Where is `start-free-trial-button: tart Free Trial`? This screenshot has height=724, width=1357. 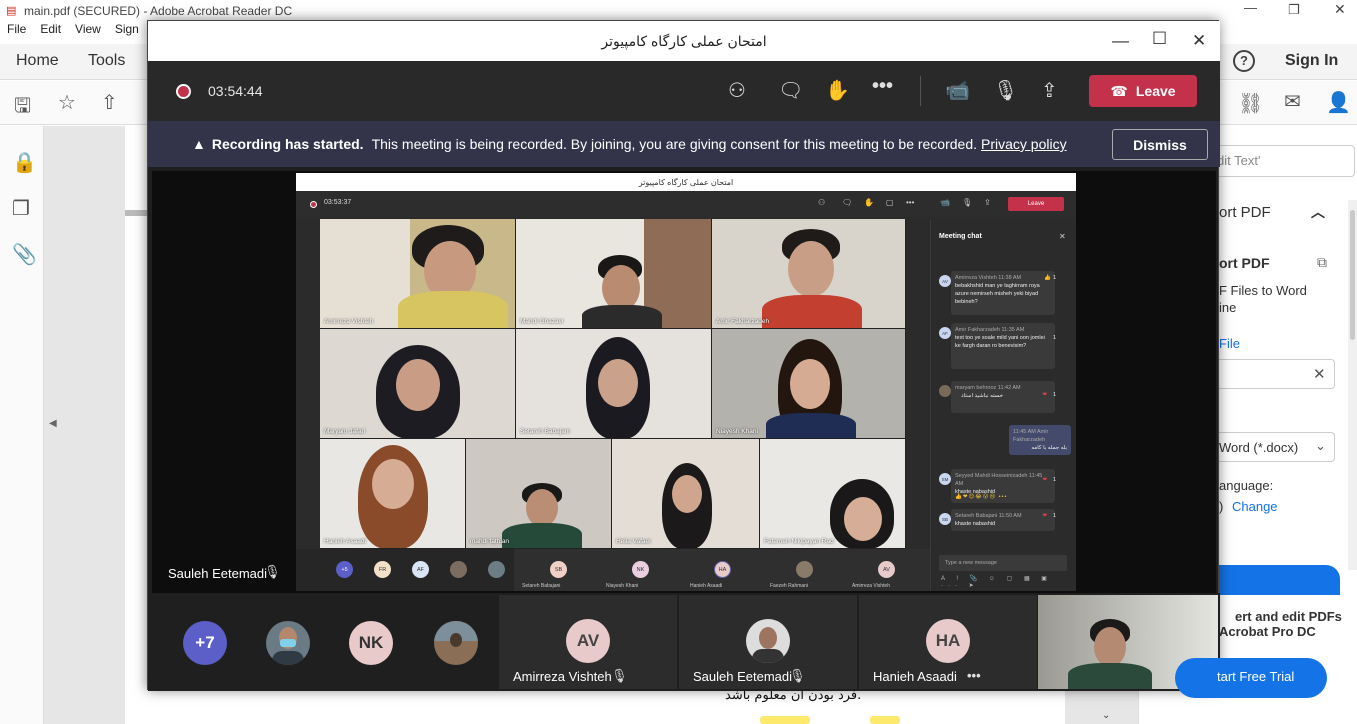
start-free-trial-button: tart Free Trial is located at coordinates (1251, 678).